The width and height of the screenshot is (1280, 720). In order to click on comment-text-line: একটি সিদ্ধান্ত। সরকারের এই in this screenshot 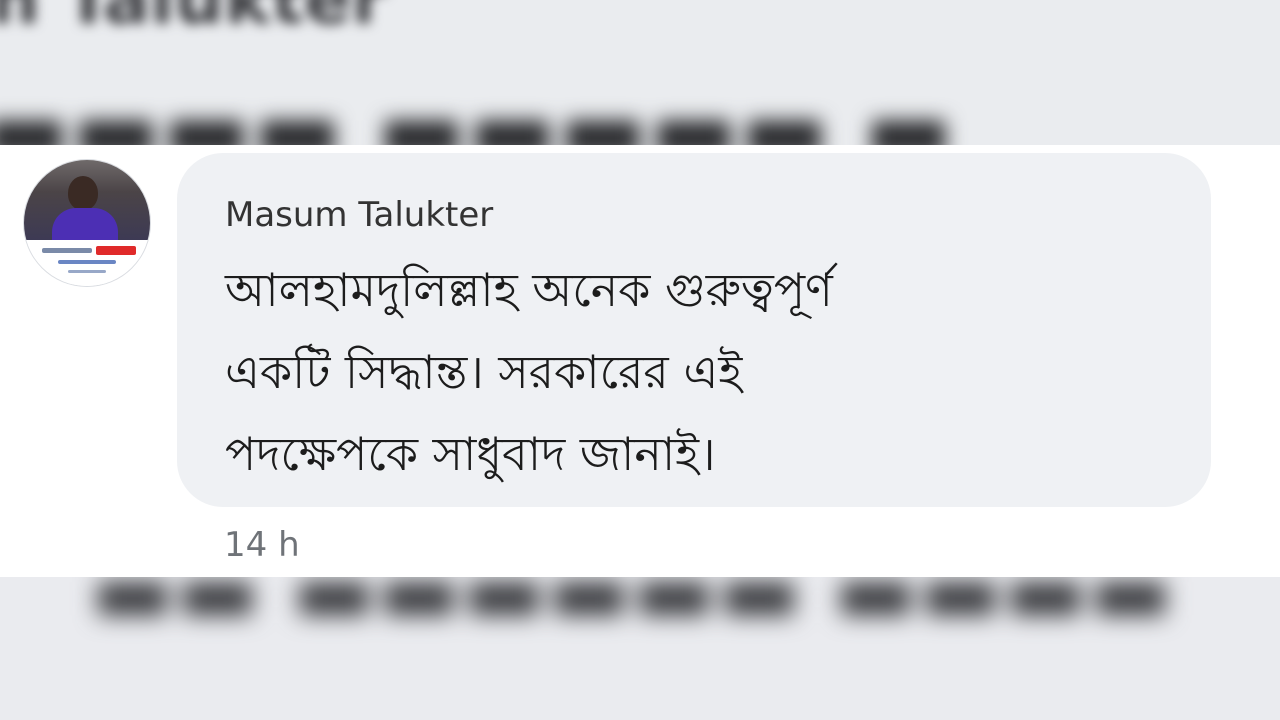, I will do `click(484, 372)`.